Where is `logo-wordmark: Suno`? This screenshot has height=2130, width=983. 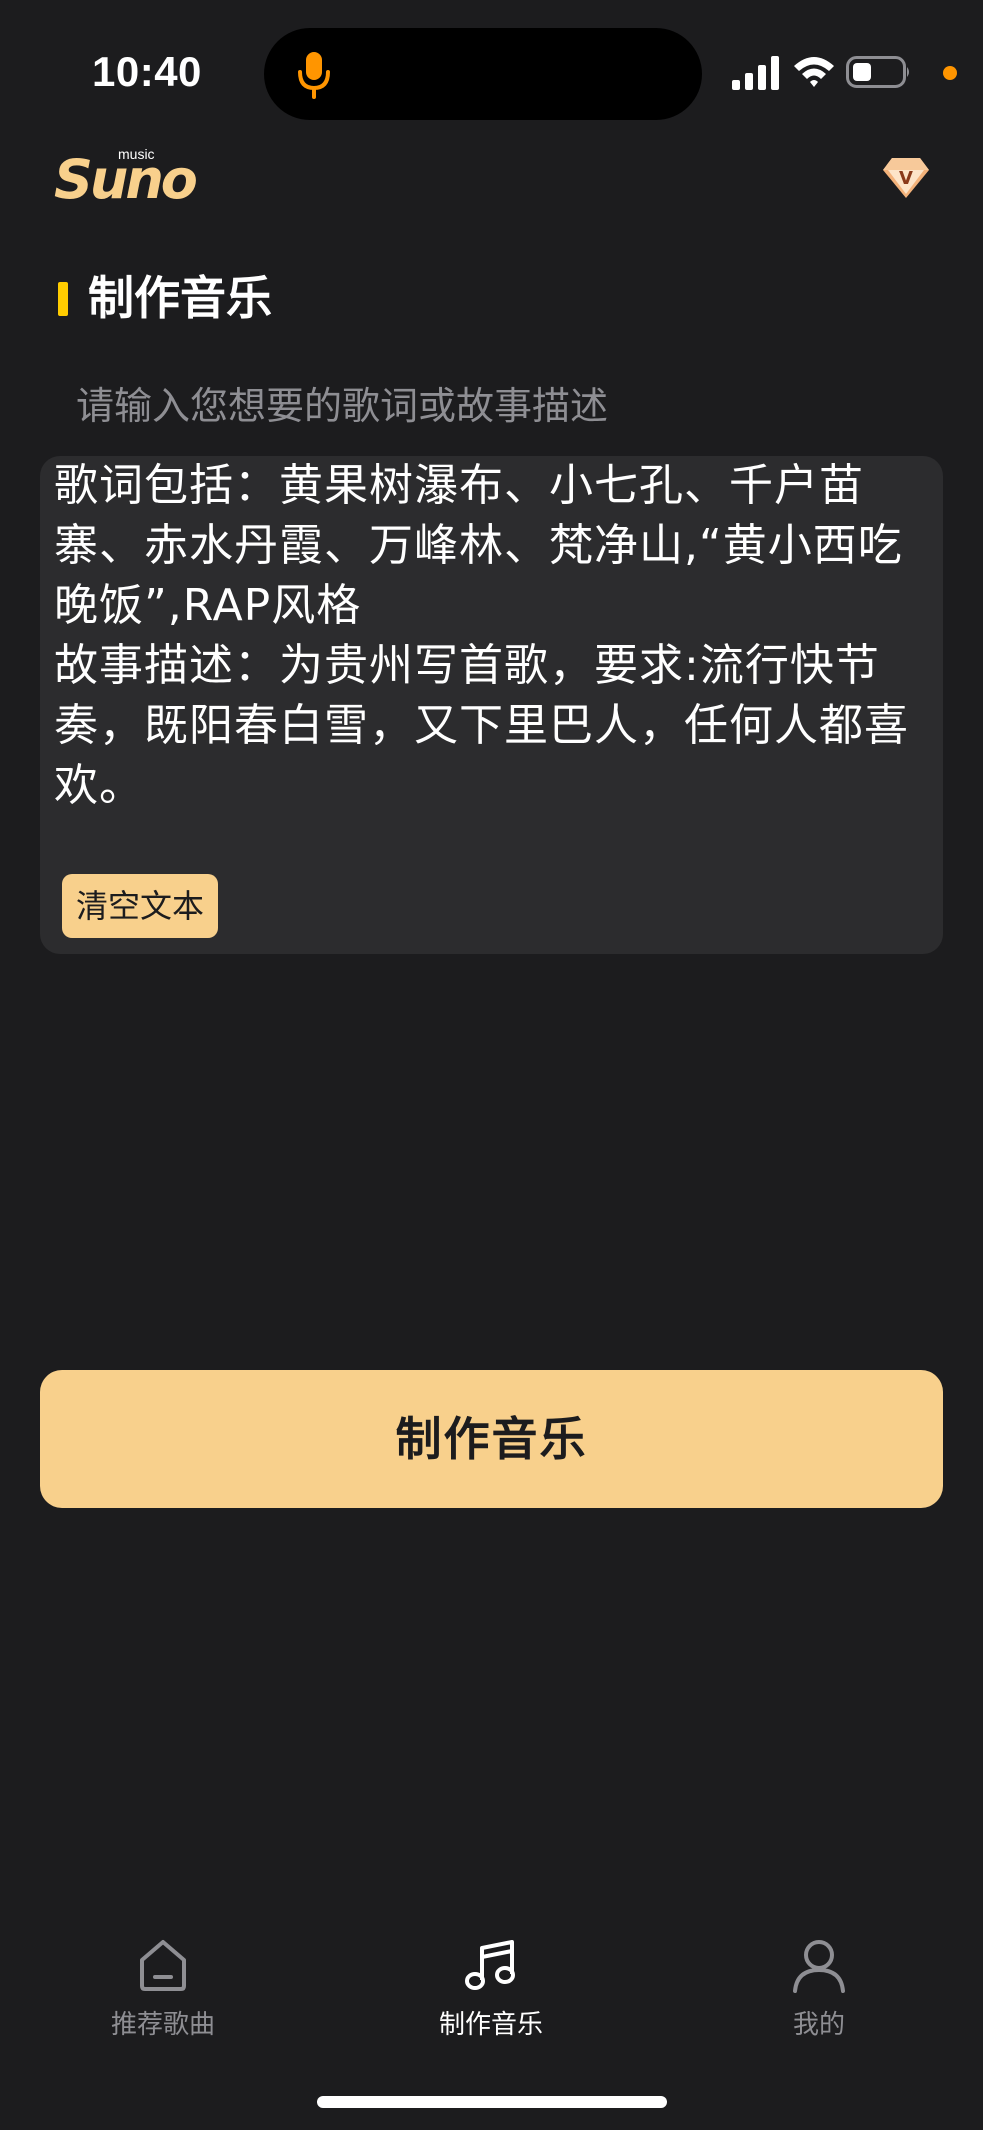 logo-wordmark: Suno is located at coordinates (126, 179).